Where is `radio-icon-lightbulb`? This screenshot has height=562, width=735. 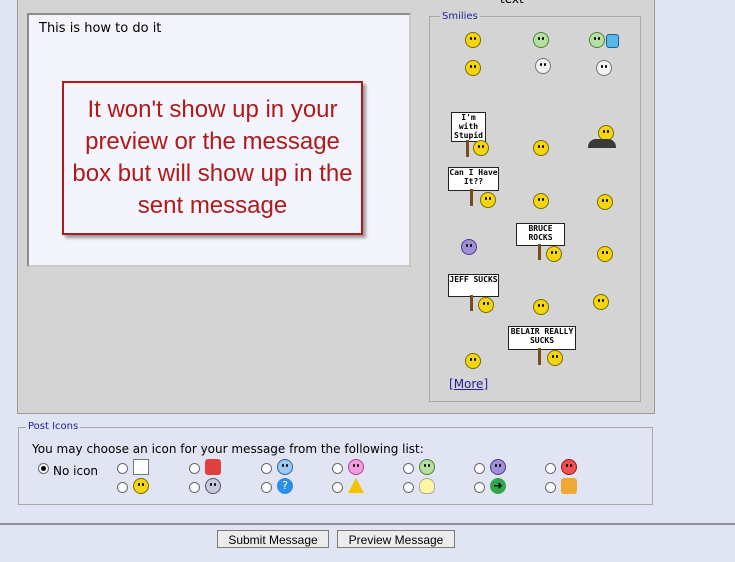
radio-icon-lightbulb is located at coordinates (408, 487).